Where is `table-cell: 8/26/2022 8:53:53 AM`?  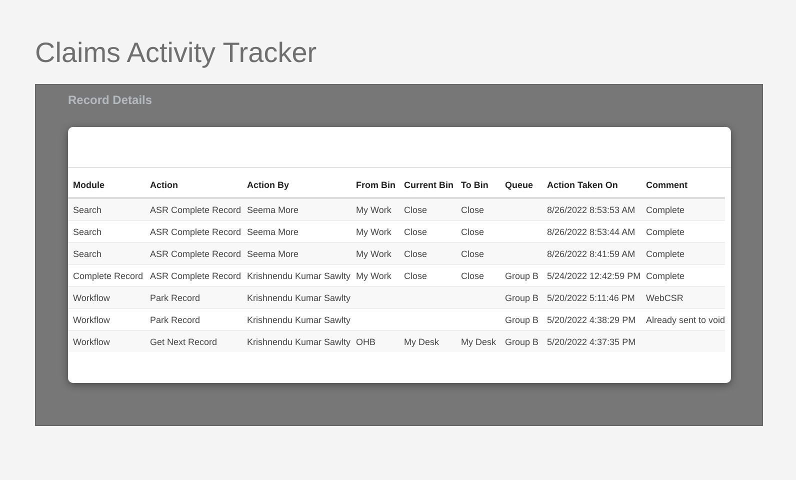
table-cell: 8/26/2022 8:53:53 AM is located at coordinates (591, 209).